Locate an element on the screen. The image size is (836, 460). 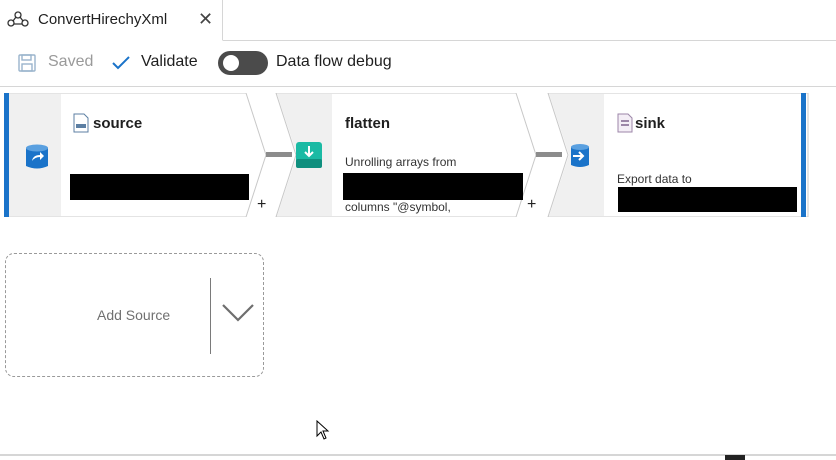
add-transform-plus-flatten: + is located at coordinates (531, 205).